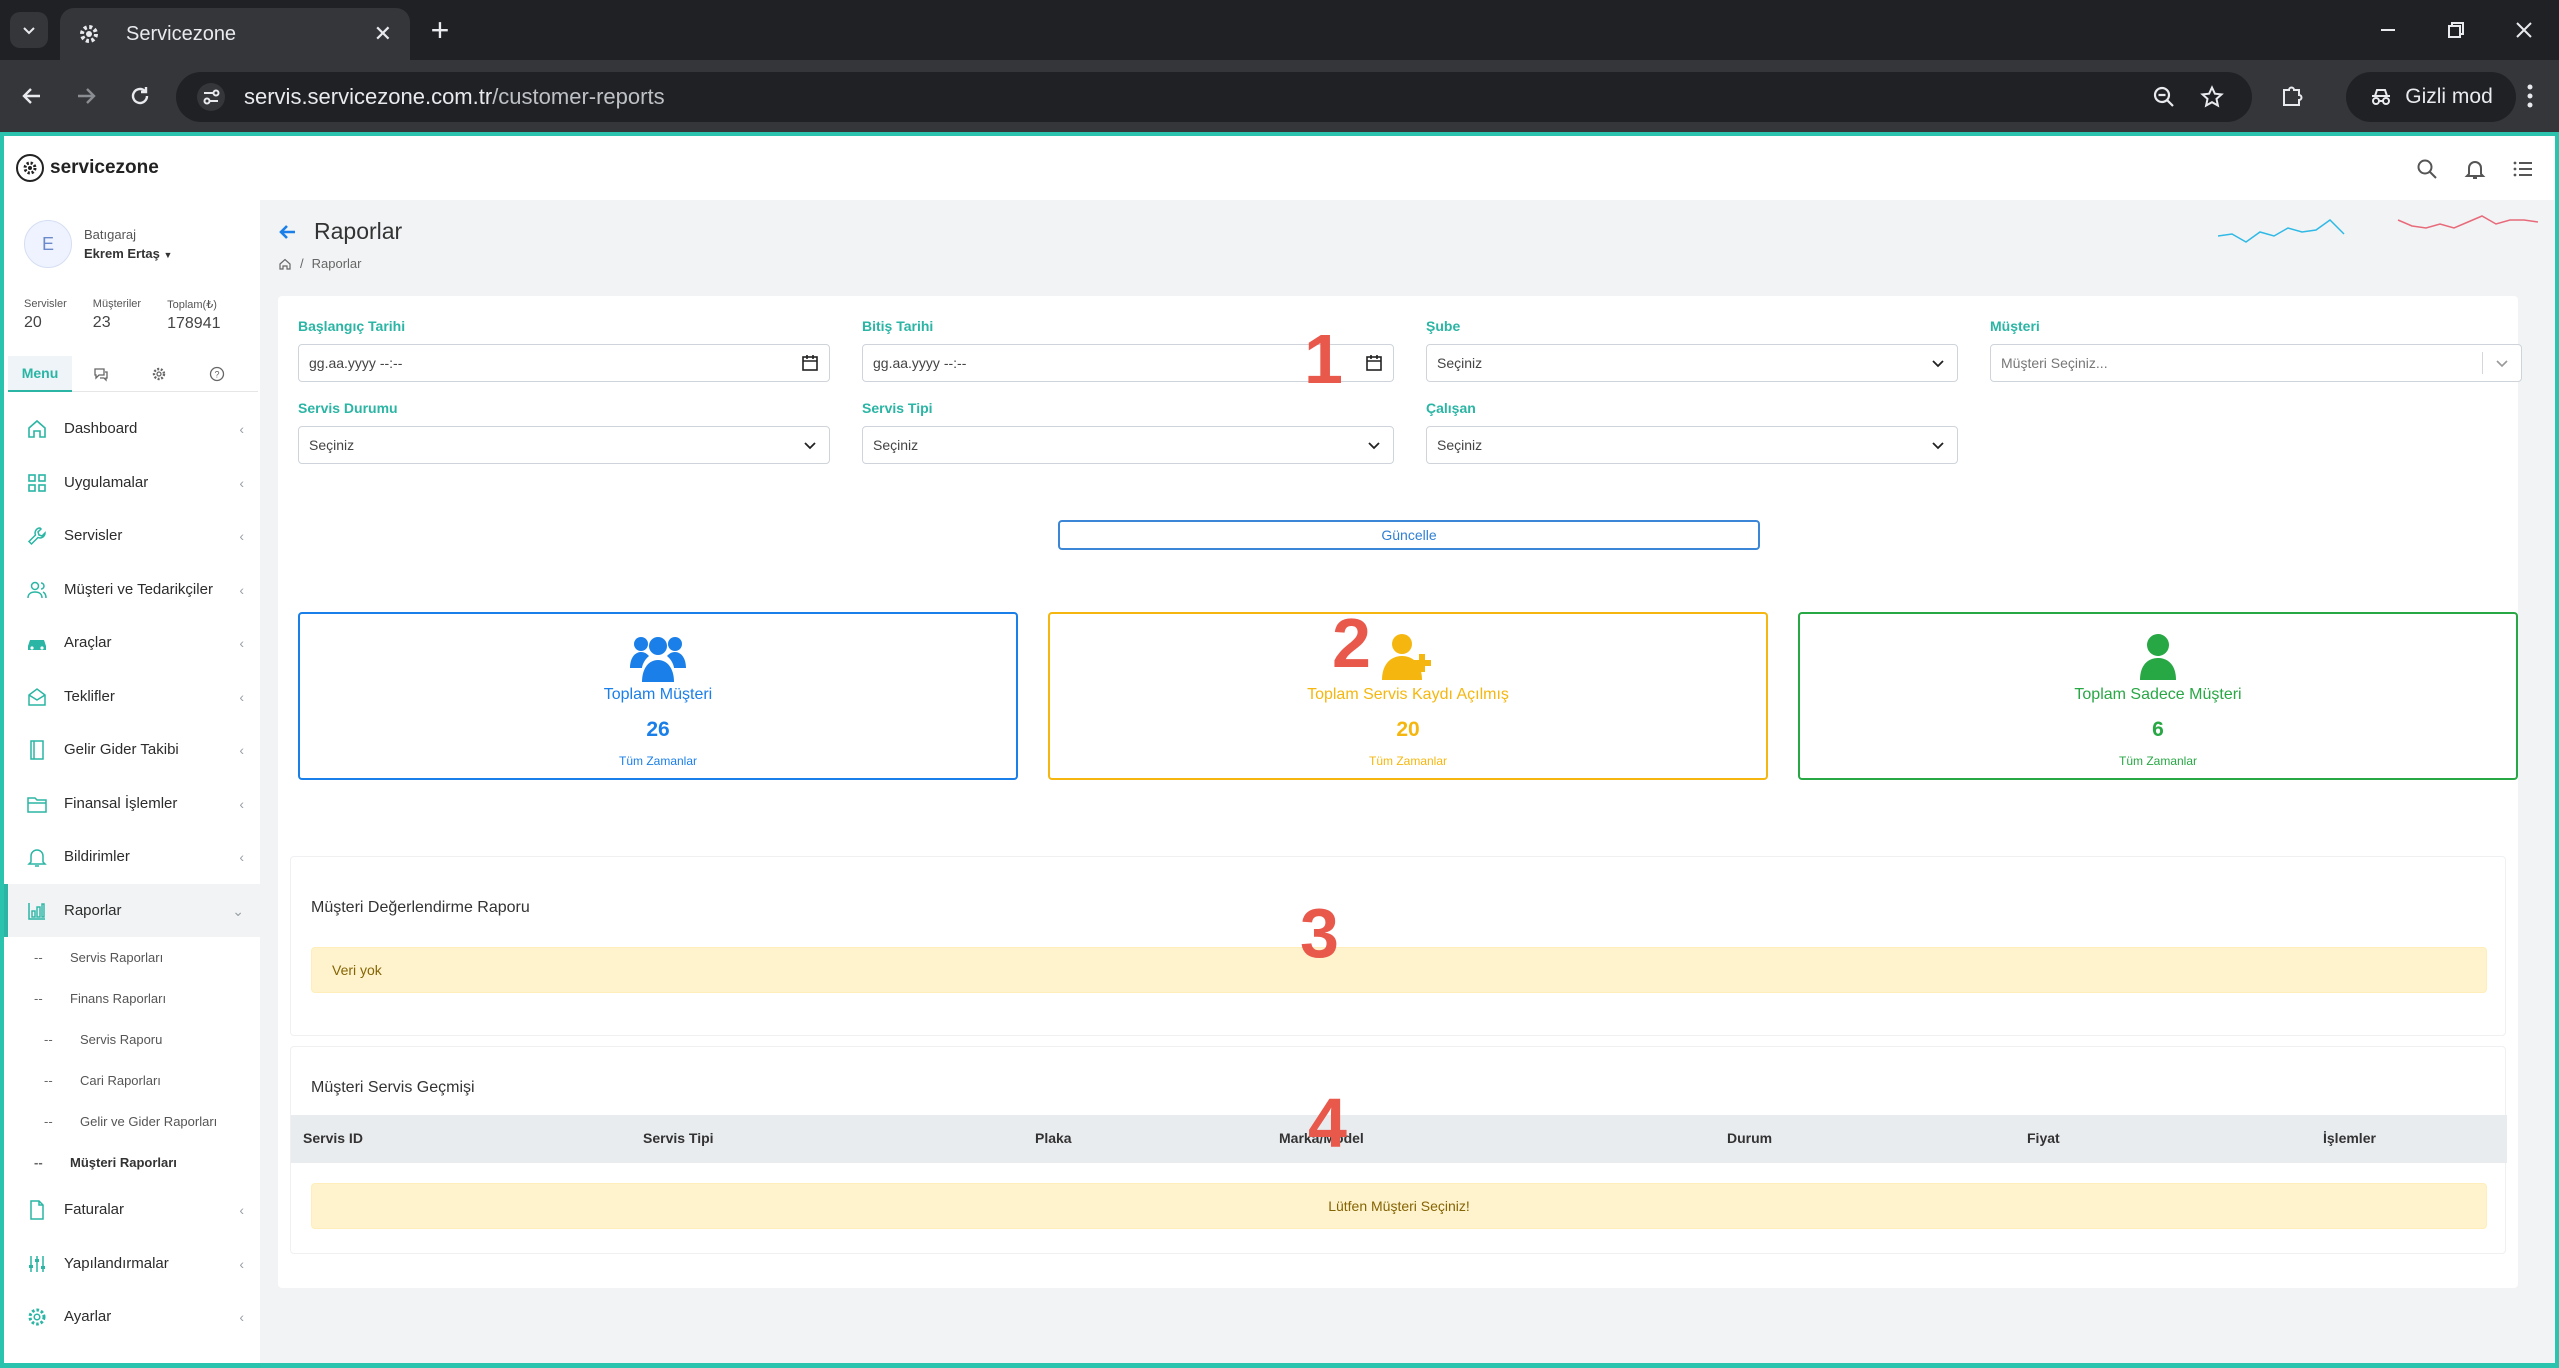 The height and width of the screenshot is (1368, 2559). Describe the element at coordinates (235, 34) in the screenshot. I see `browser-tab: Servicezone ✕` at that location.